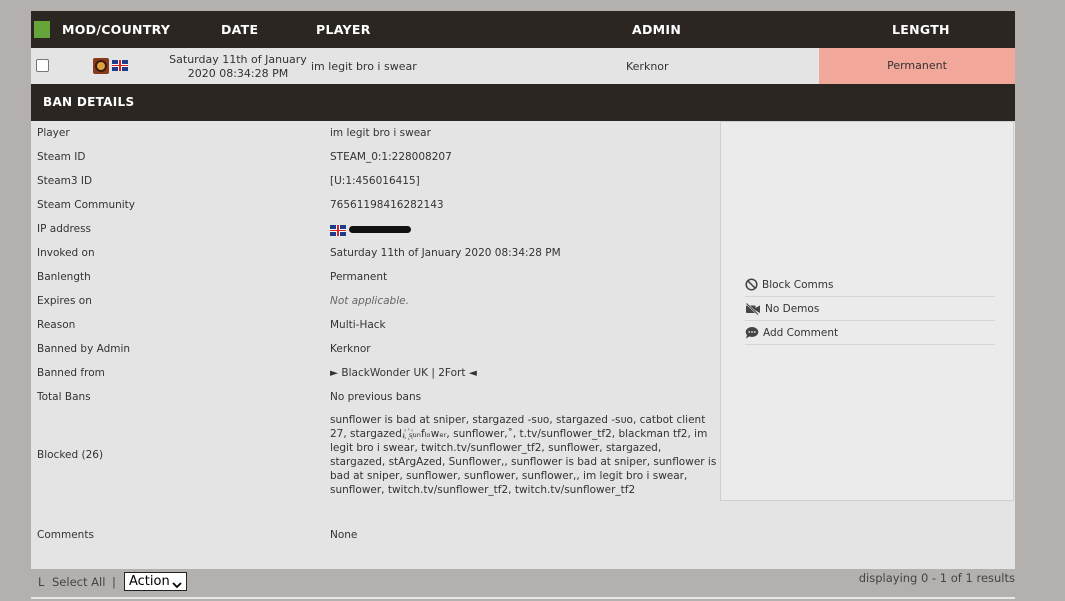 This screenshot has height=601, width=1065. Describe the element at coordinates (647, 66) in the screenshot. I see `row-admin: Kerknor` at that location.